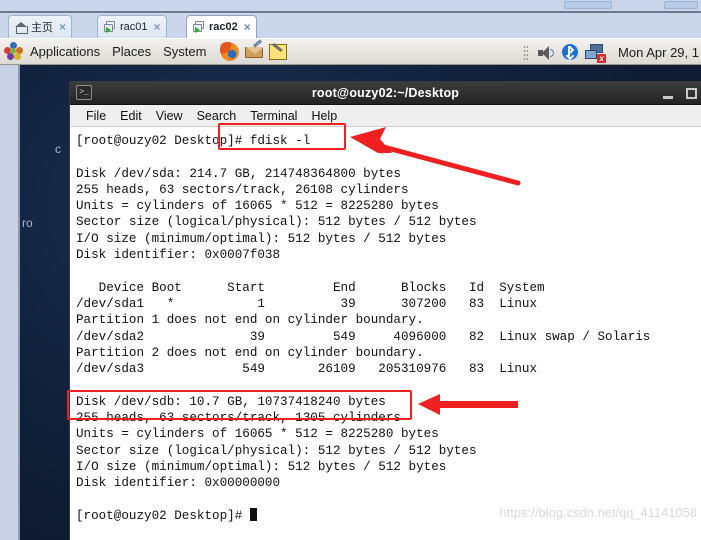 This screenshot has height=540, width=701. Describe the element at coordinates (691, 93) in the screenshot. I see `maximize-button` at that location.